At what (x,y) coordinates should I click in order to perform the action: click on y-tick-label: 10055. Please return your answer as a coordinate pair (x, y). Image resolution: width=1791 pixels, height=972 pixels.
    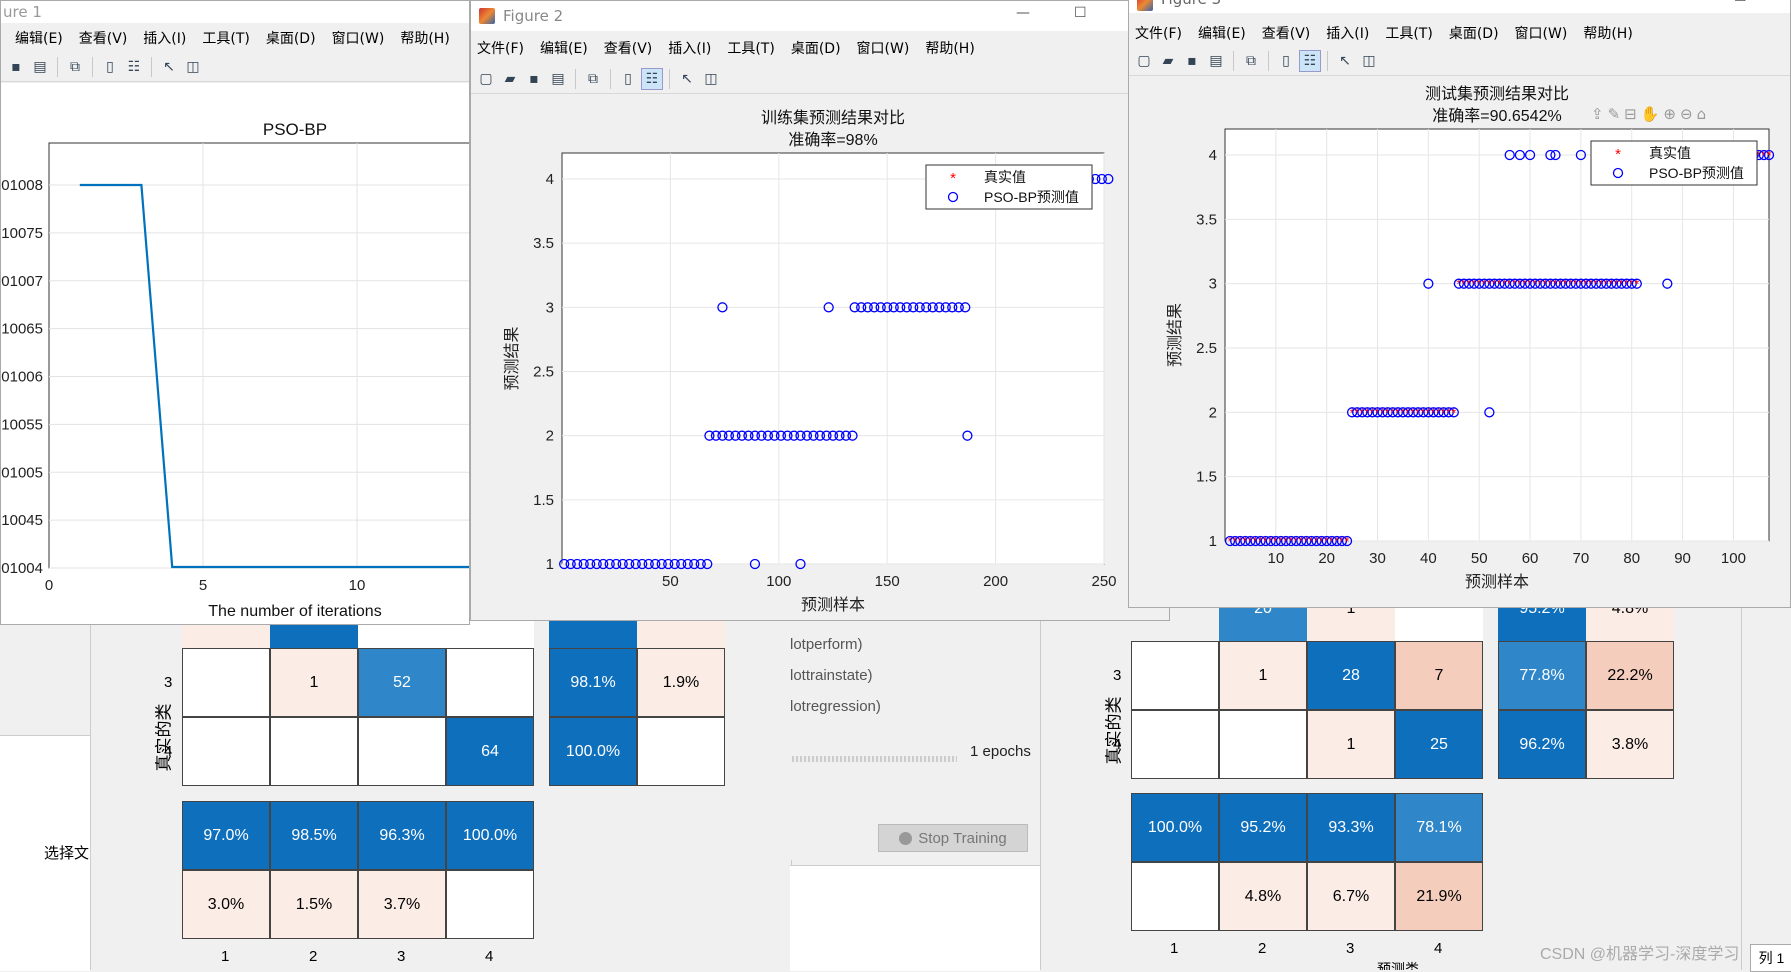
    Looking at the image, I should click on (22, 424).